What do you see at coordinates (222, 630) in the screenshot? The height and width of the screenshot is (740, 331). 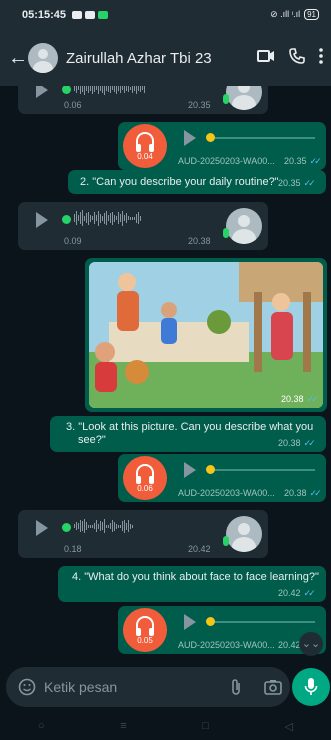 I see `audio-message-outgoing: 0.05 AUD-20250203-WA00... 20.42✓✓` at bounding box center [222, 630].